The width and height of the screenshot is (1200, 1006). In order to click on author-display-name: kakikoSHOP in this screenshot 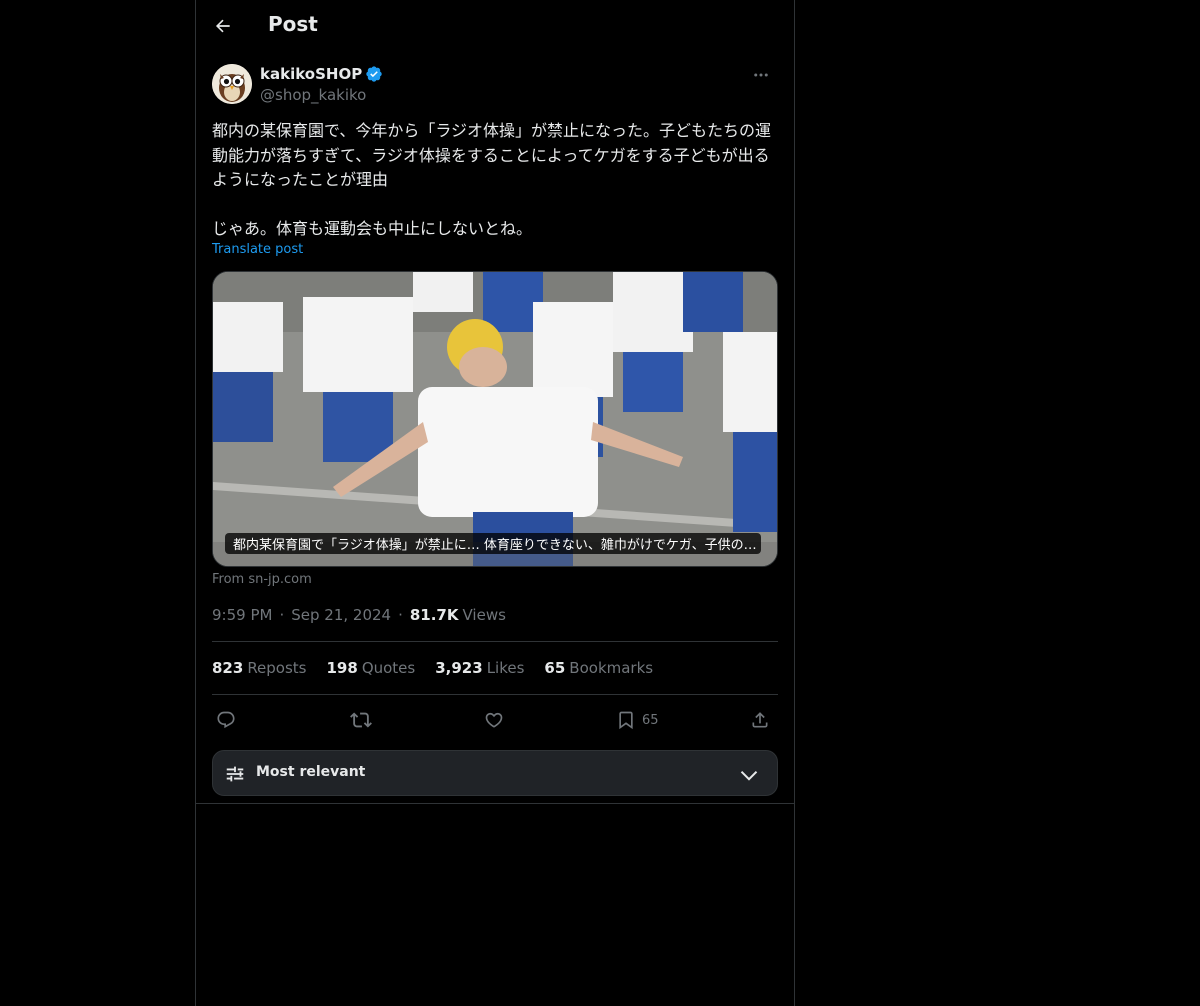, I will do `click(311, 74)`.